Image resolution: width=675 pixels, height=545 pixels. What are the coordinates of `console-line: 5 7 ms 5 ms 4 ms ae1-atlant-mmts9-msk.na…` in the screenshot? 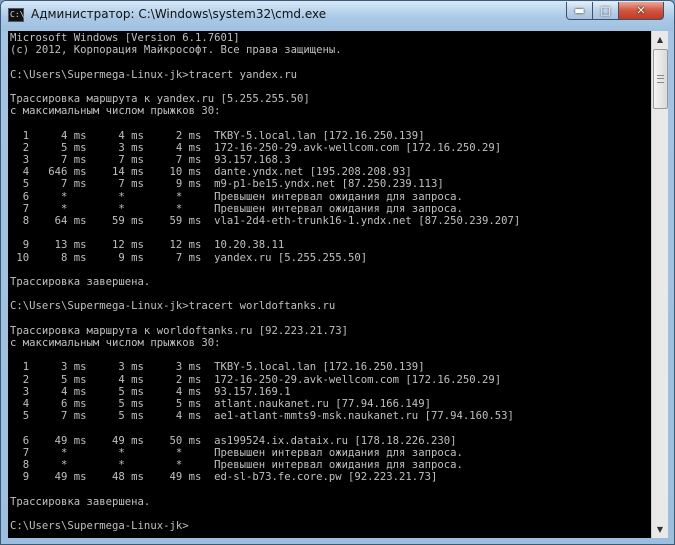 It's located at (262, 416).